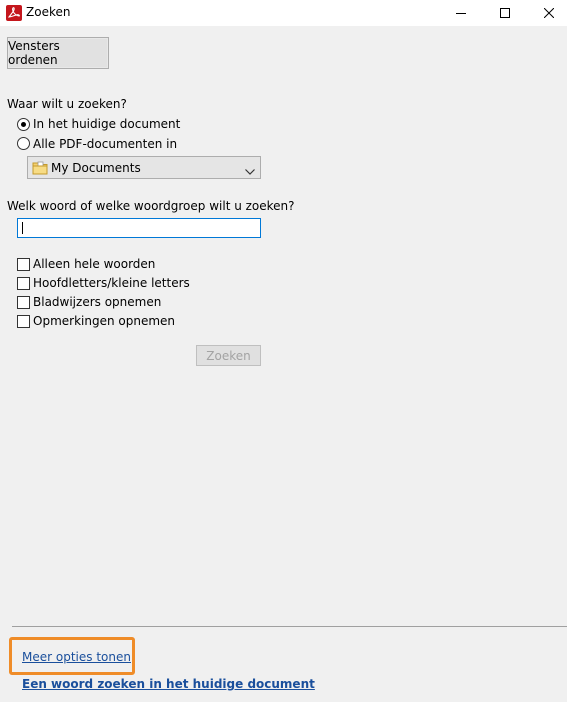 Image resolution: width=567 pixels, height=702 pixels. Describe the element at coordinates (22, 228) in the screenshot. I see `text-caret` at that location.